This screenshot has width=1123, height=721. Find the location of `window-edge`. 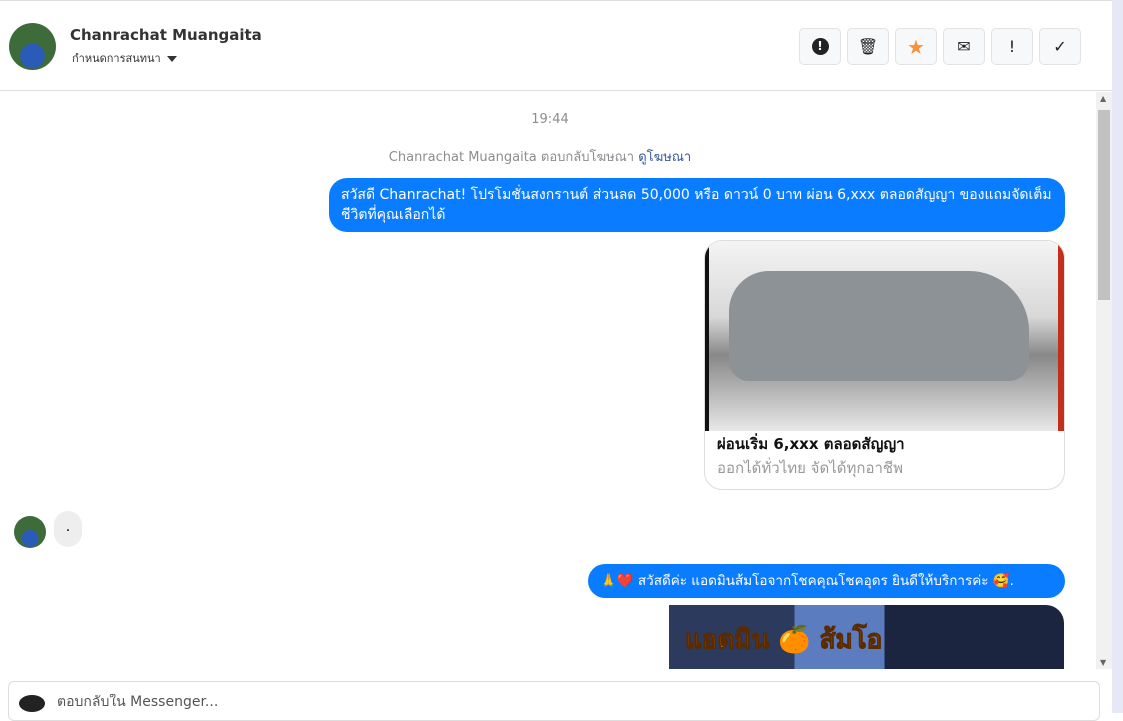

window-edge is located at coordinates (1117, 356).